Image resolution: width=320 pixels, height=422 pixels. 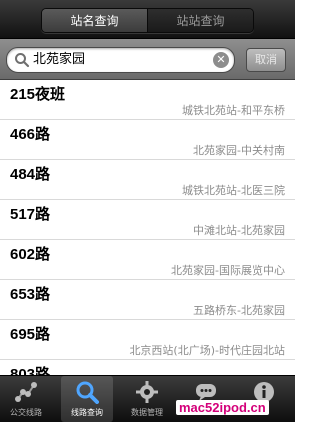 I want to click on route-endpoints: 城铁北苑站-和平东桥, so click(x=233, y=110).